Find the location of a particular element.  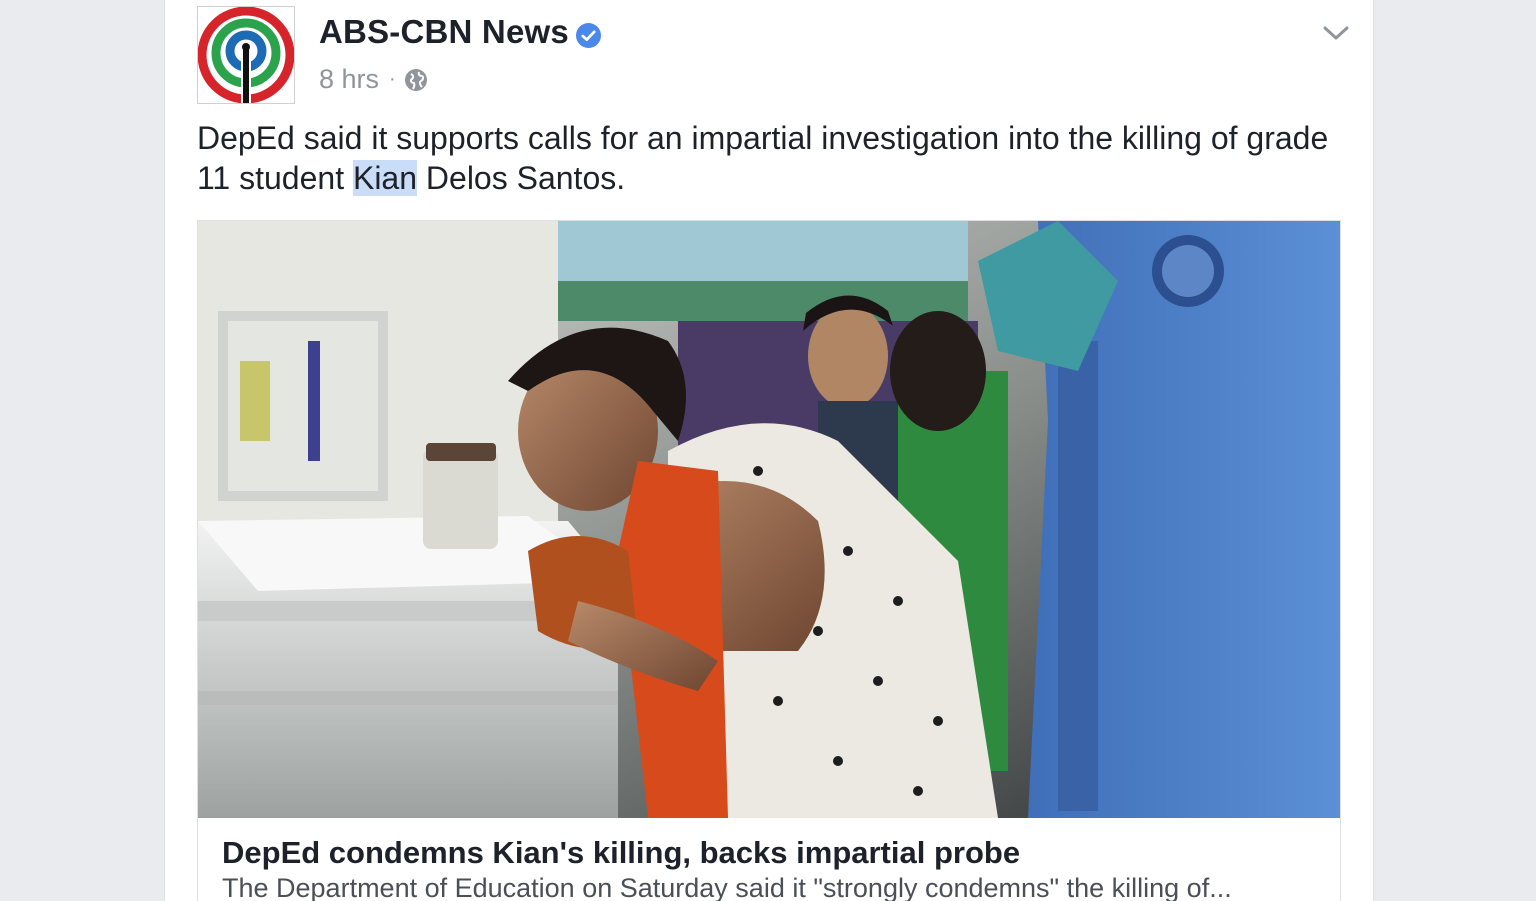

verified-badge-icon is located at coordinates (588, 35).